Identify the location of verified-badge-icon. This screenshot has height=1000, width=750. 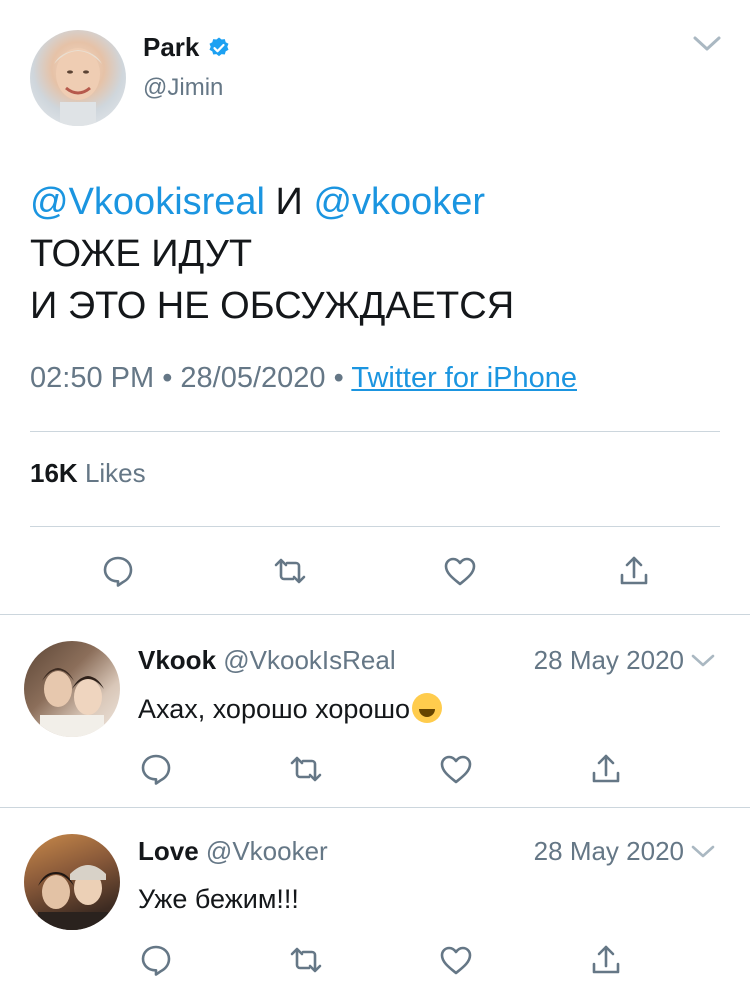
(219, 48).